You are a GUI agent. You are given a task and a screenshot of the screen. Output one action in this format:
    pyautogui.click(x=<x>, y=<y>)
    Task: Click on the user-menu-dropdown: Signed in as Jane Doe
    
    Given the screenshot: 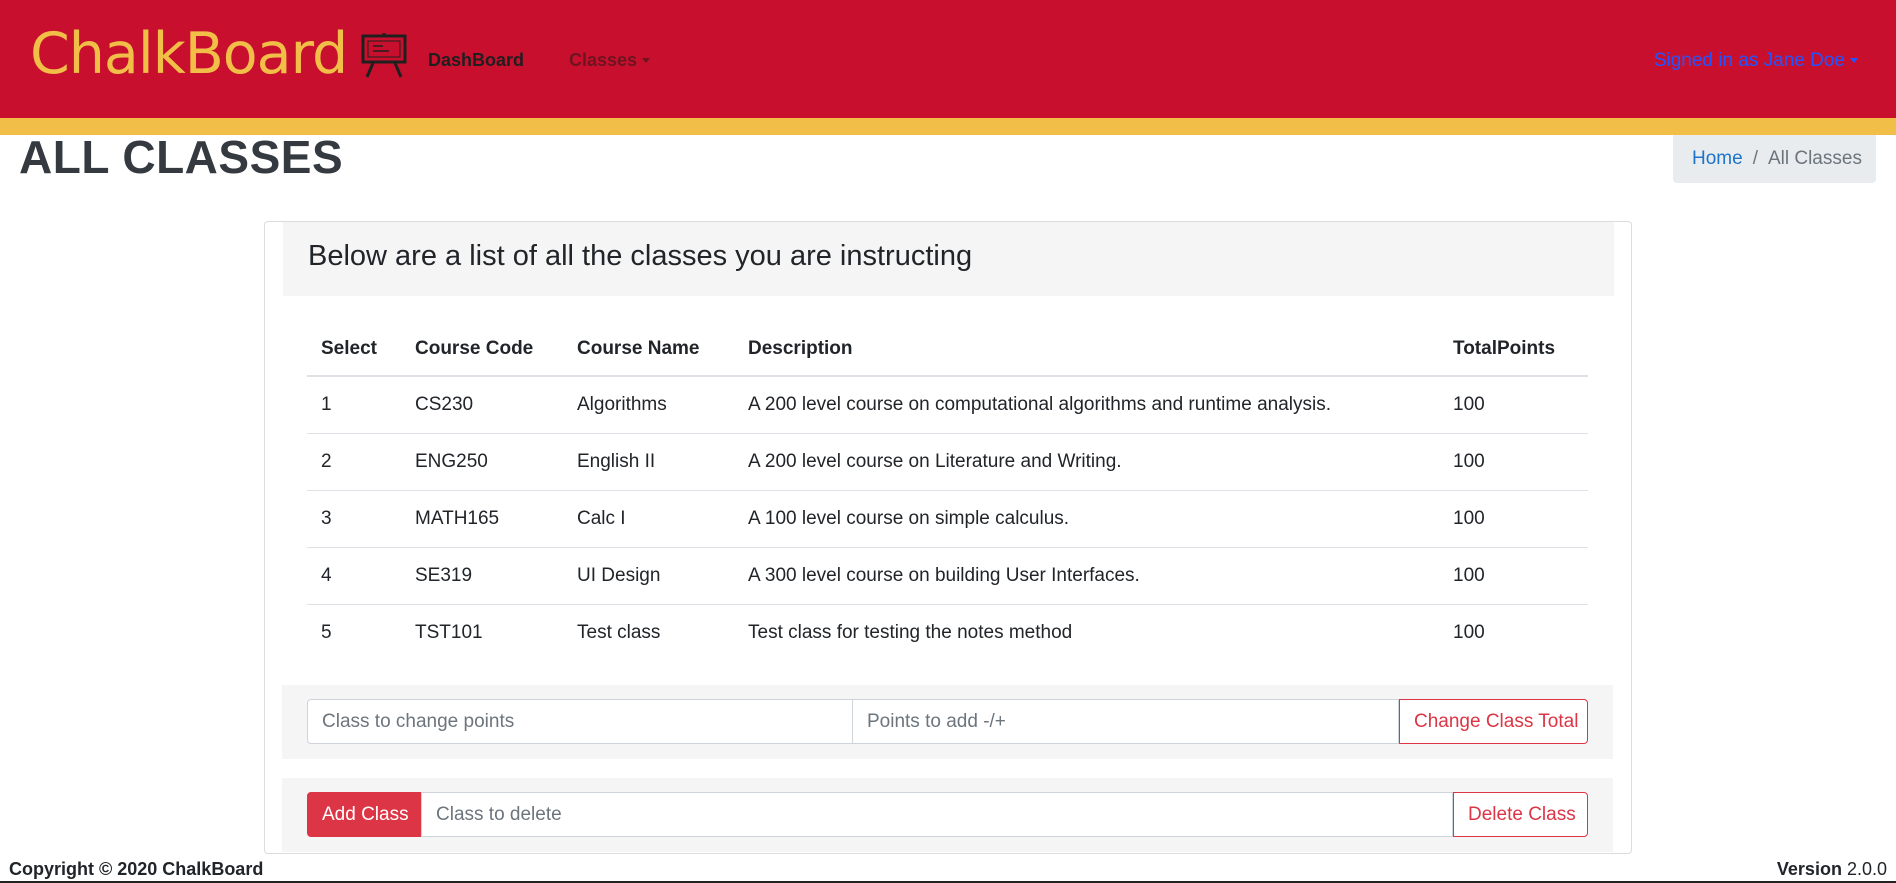 What is the action you would take?
    pyautogui.click(x=1756, y=61)
    